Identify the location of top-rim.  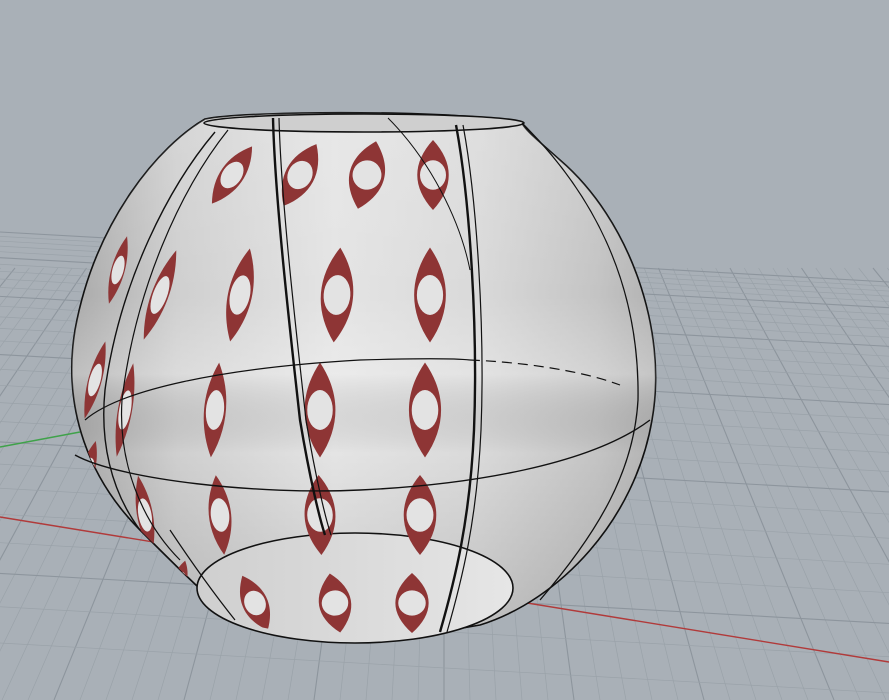
(364, 123).